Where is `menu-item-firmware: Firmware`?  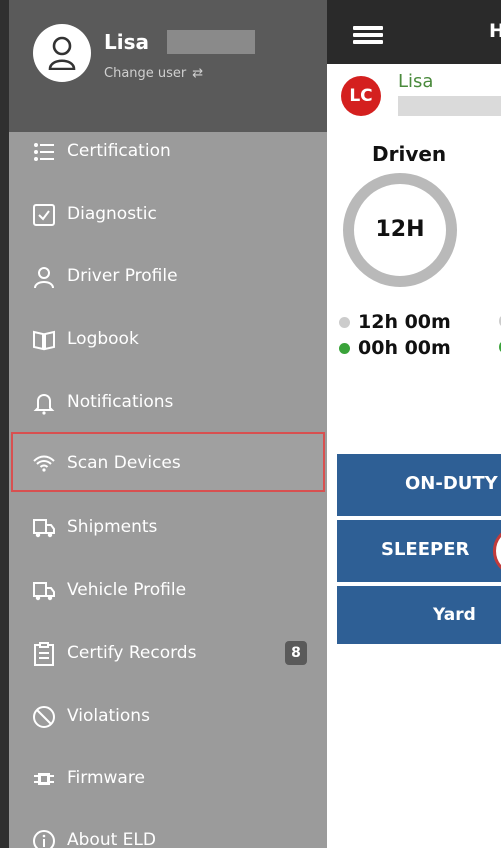
menu-item-firmware: Firmware is located at coordinates (168, 779).